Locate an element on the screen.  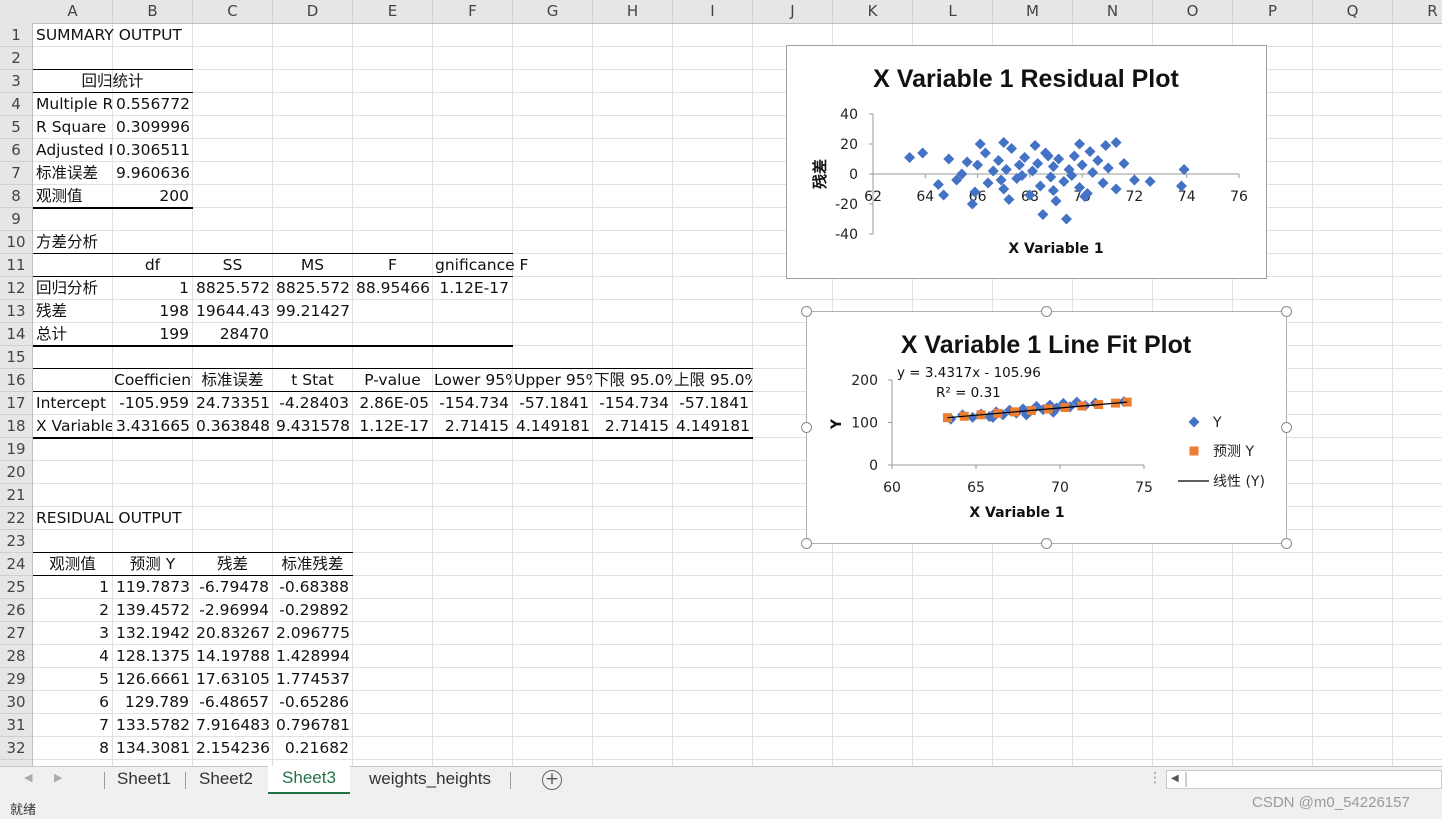
coefficient-value-cell: -105.959 is located at coordinates (152, 403).